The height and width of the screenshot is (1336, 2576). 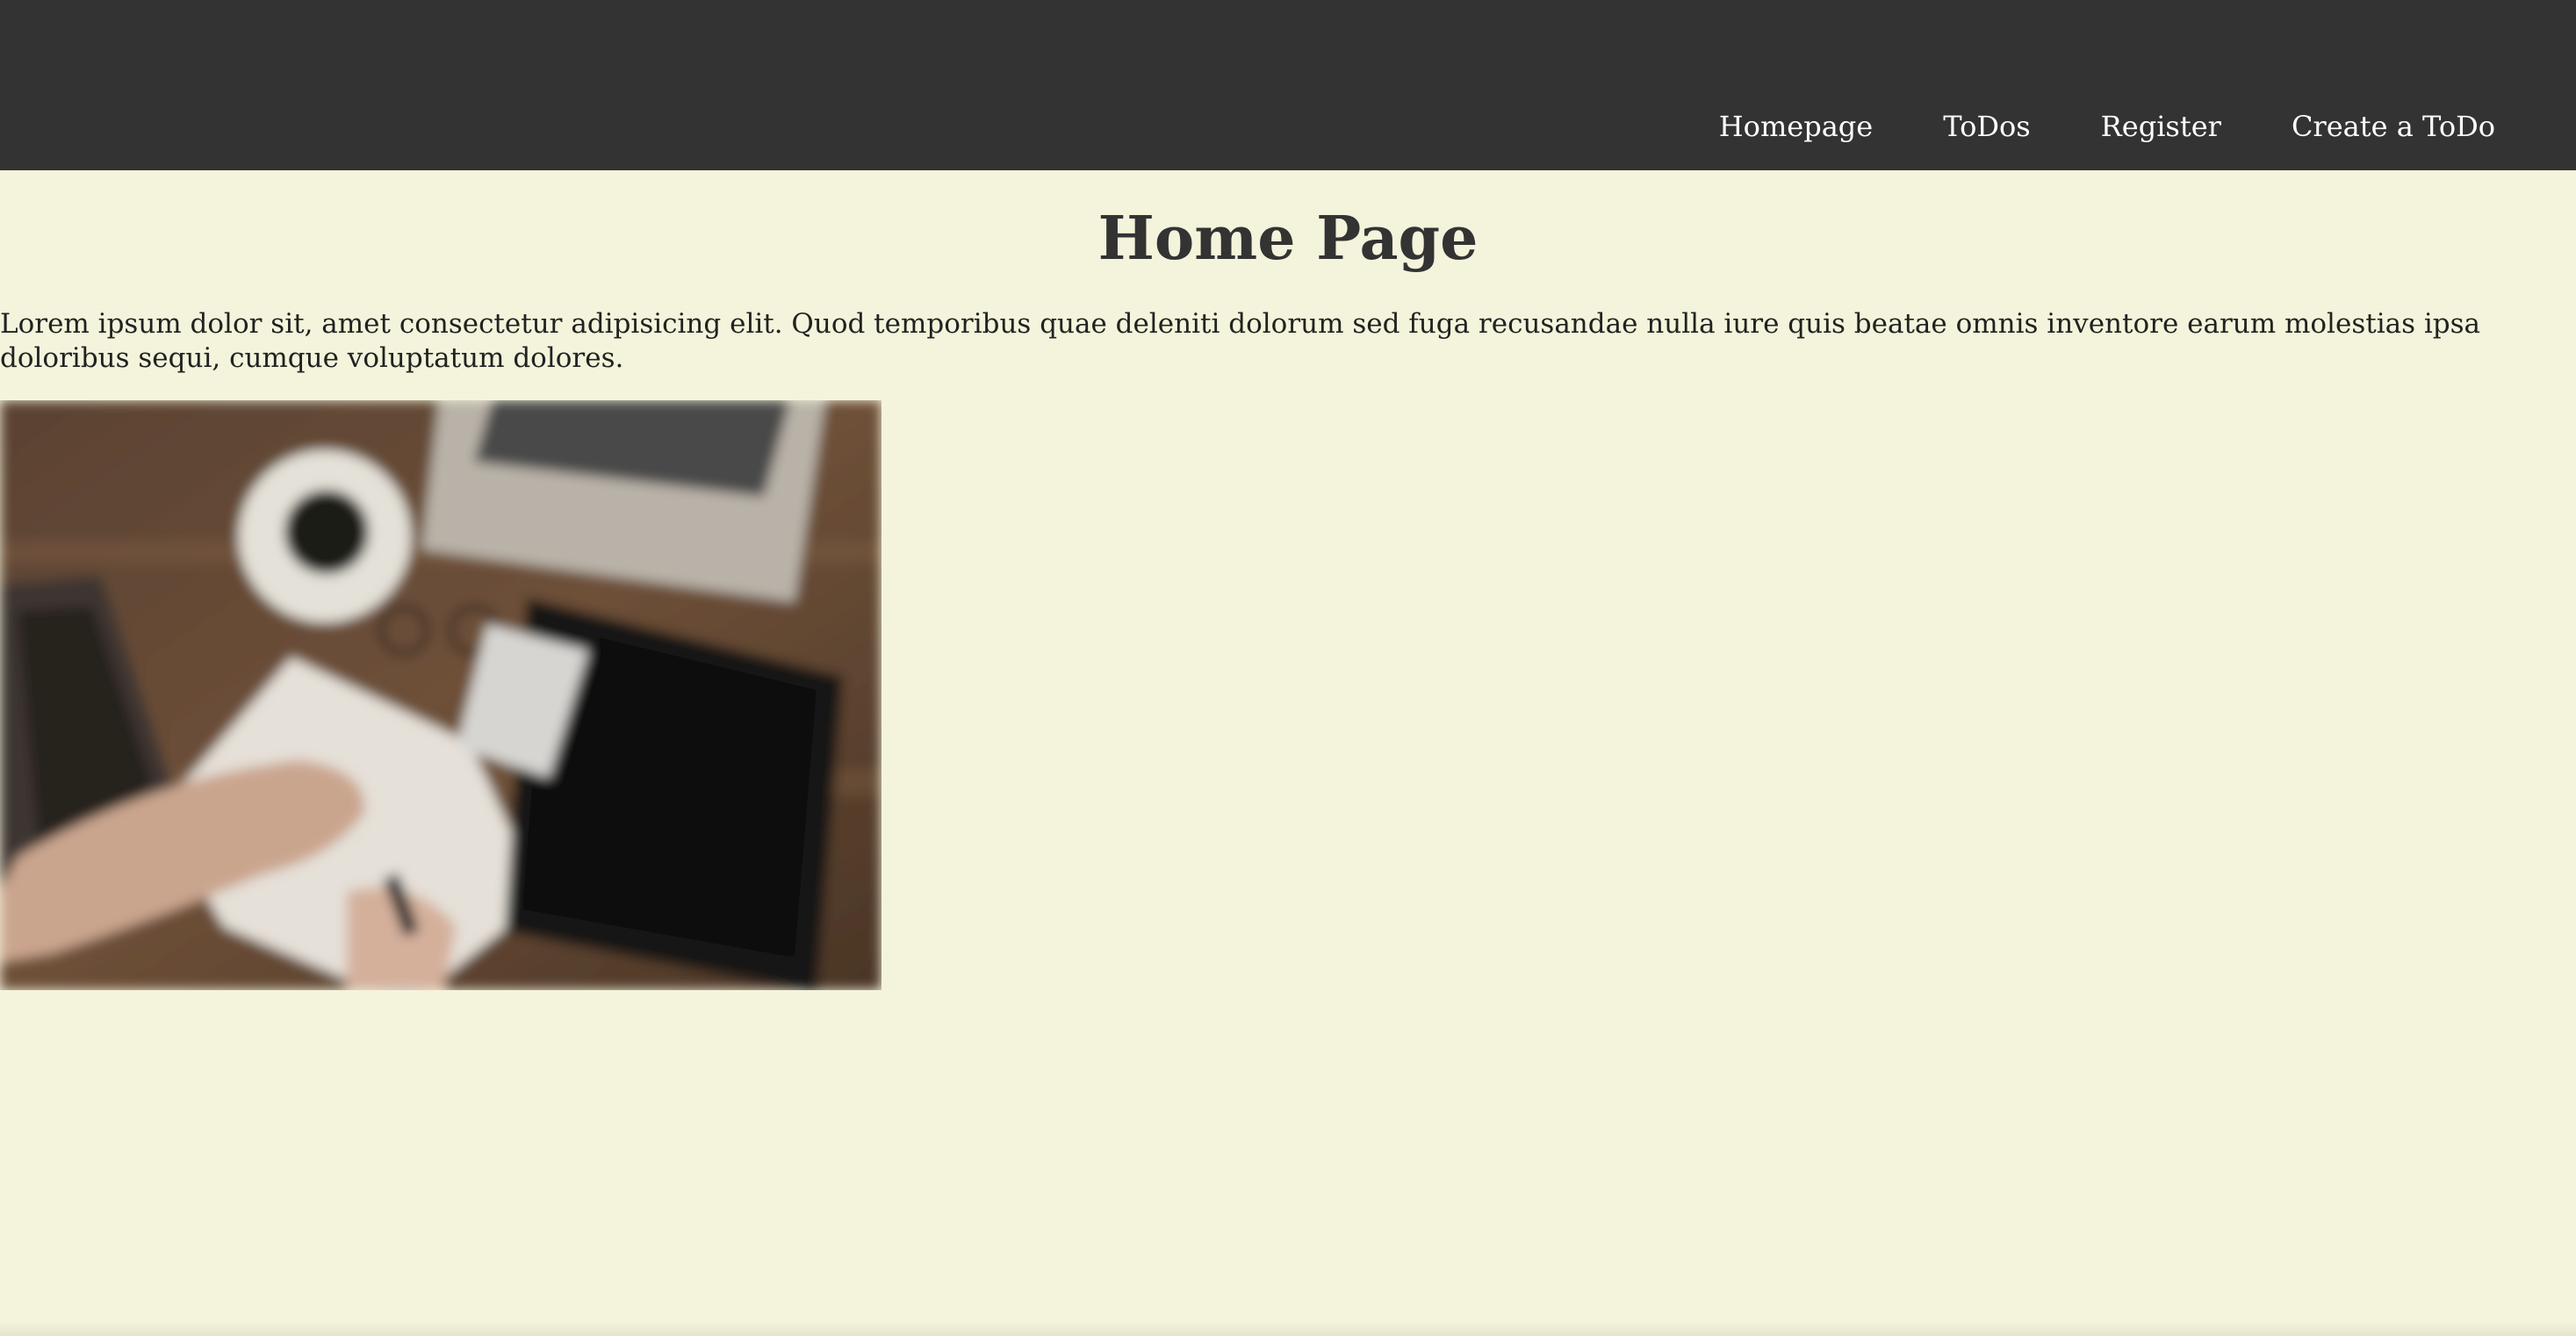 What do you see at coordinates (1288, 1328) in the screenshot?
I see `page-bottom-shadow` at bounding box center [1288, 1328].